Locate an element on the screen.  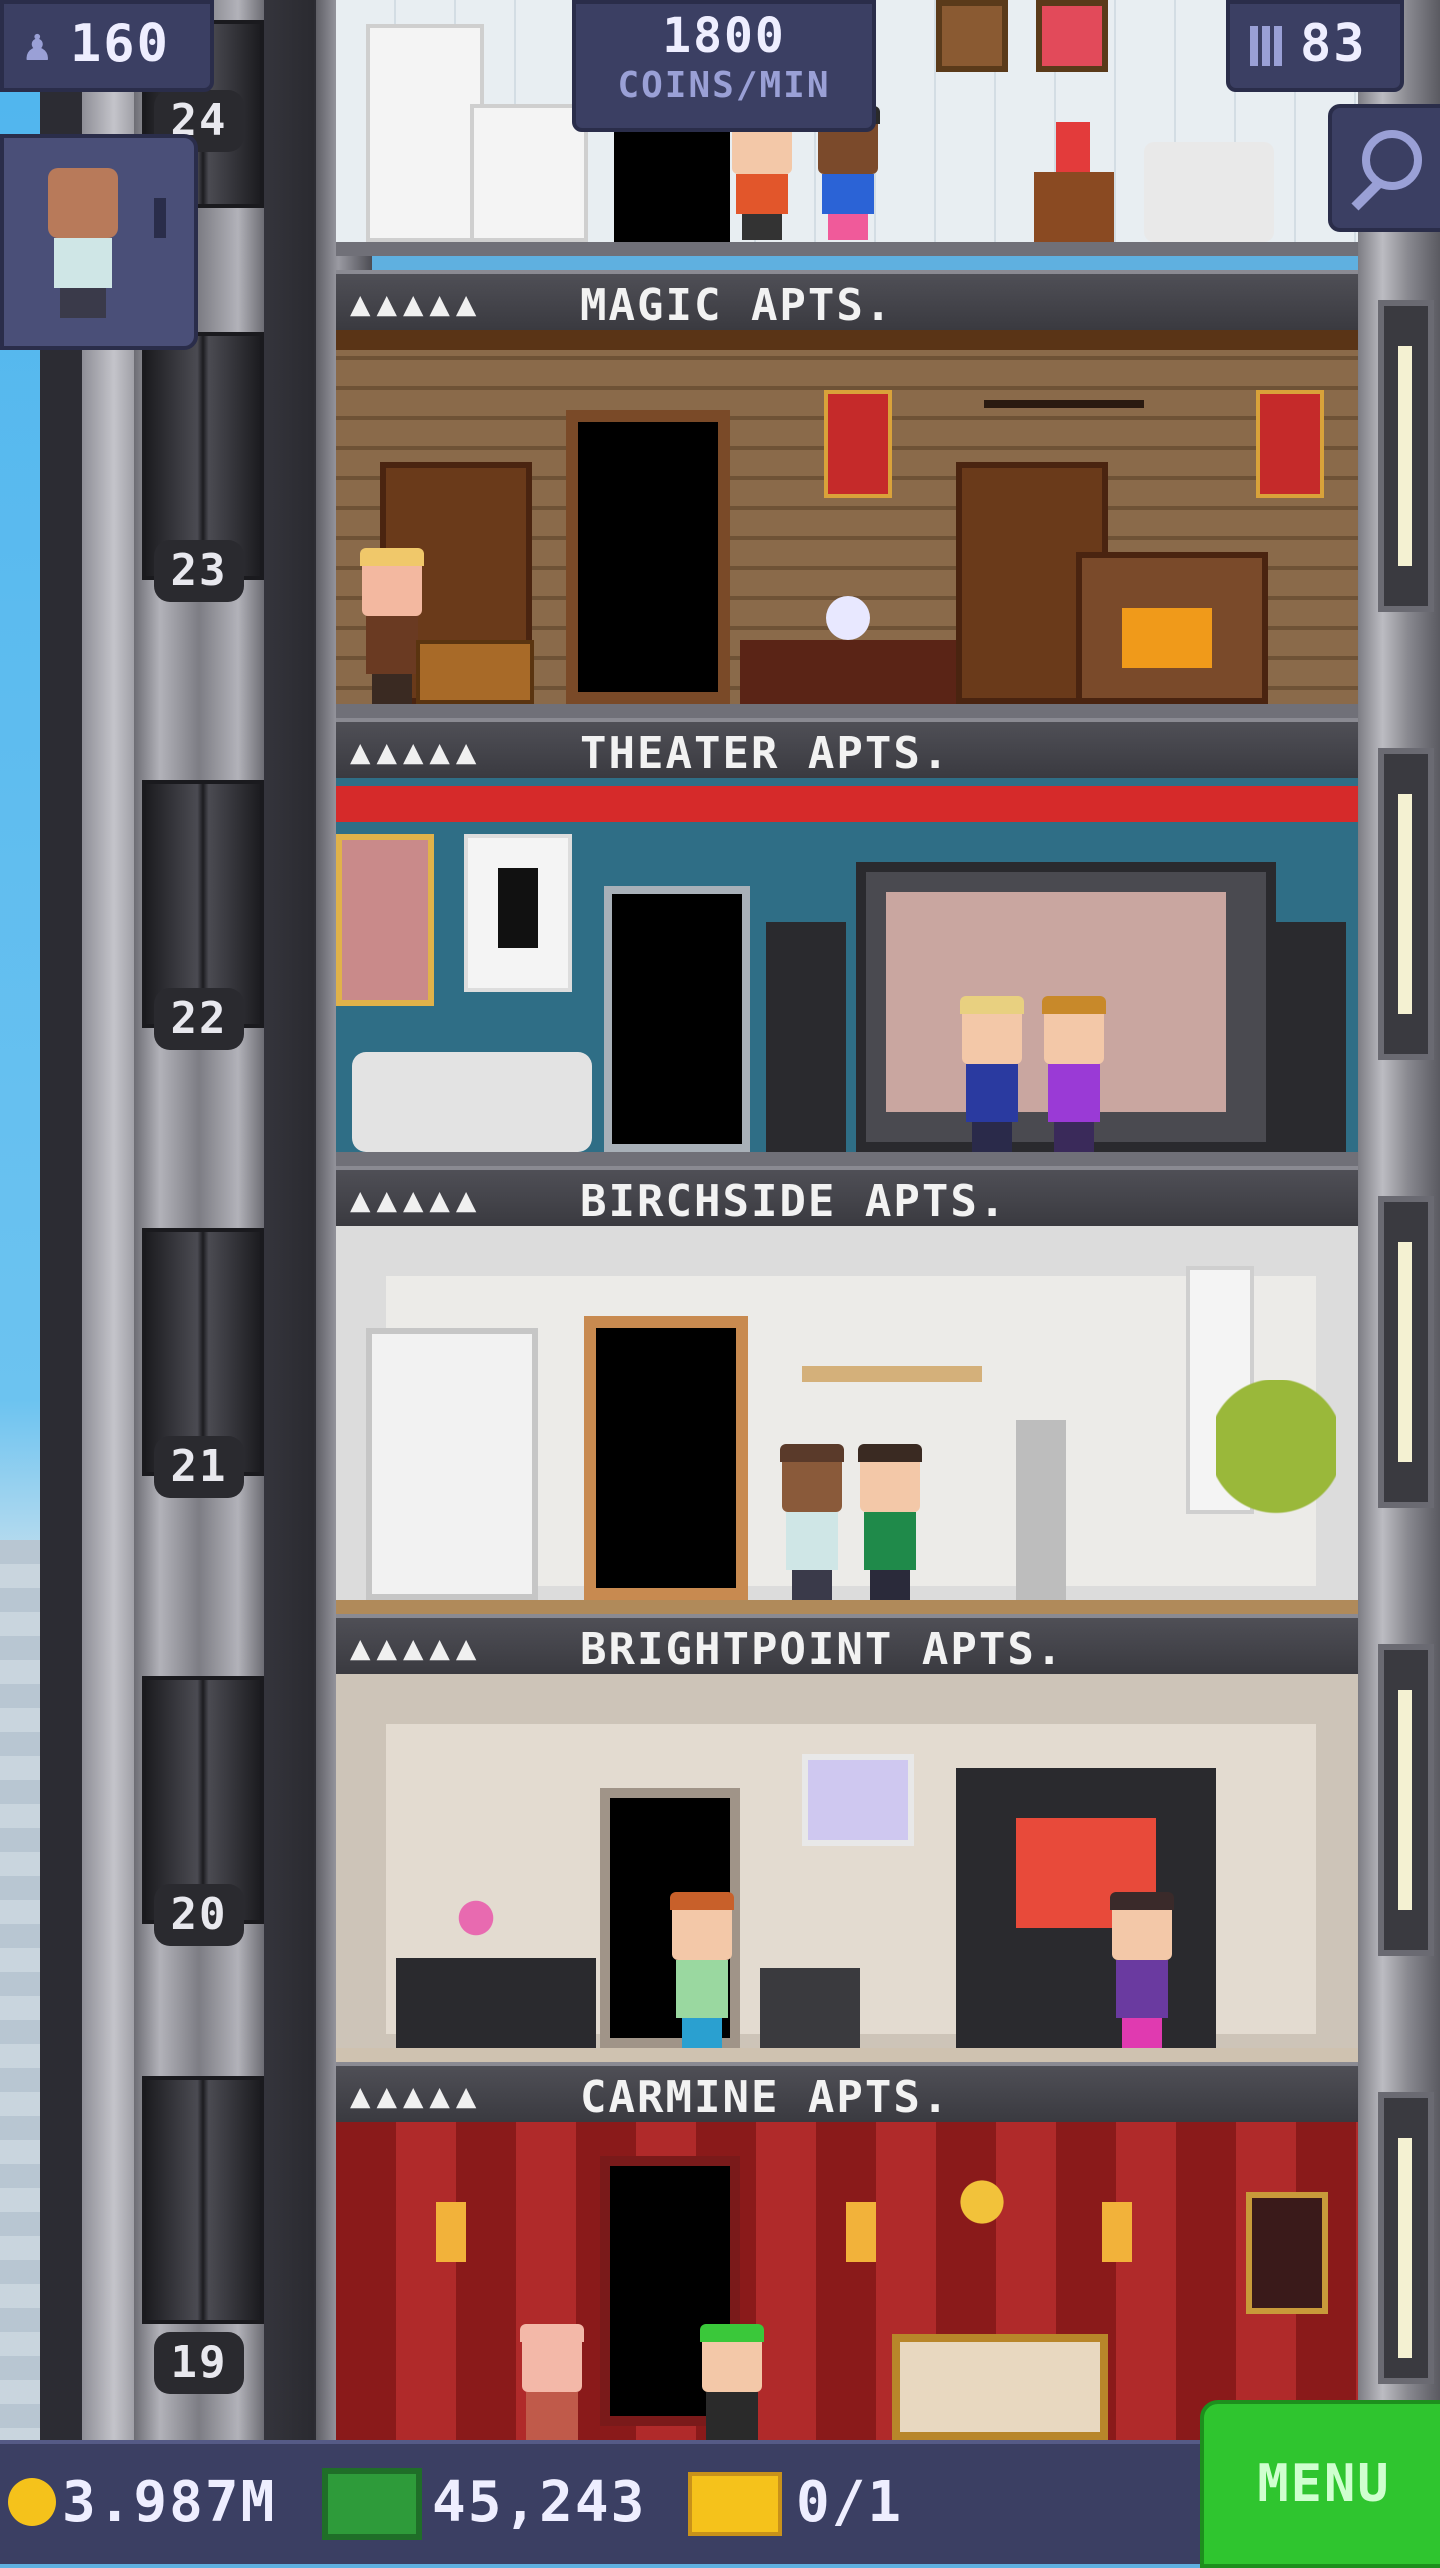
armchair is located at coordinates (1209, 192).